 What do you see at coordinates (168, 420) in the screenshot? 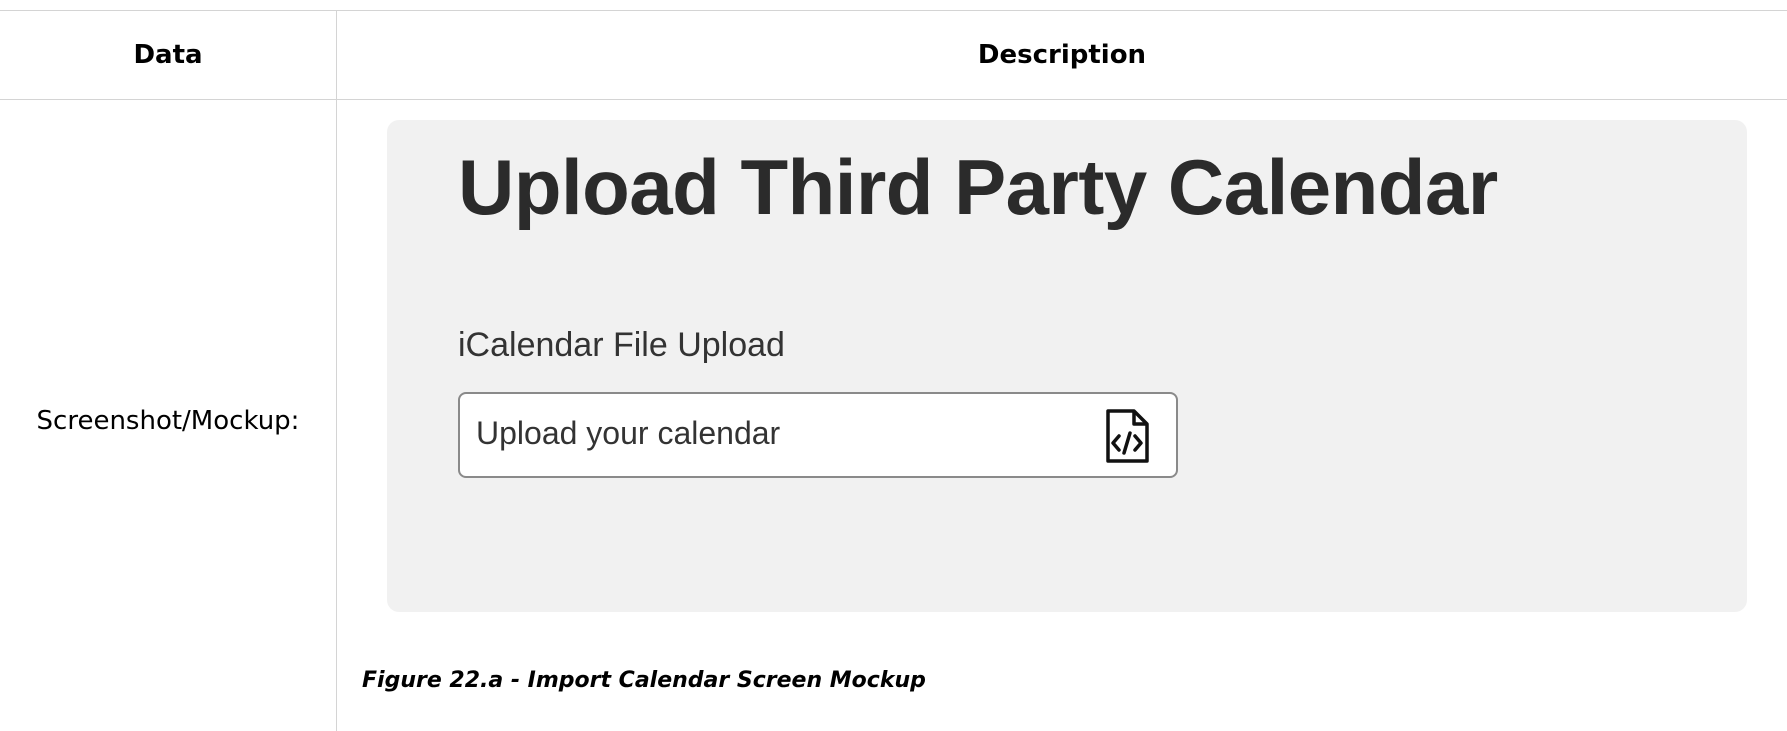
I see `row-label-screenshot: Screenshot/Mockup:` at bounding box center [168, 420].